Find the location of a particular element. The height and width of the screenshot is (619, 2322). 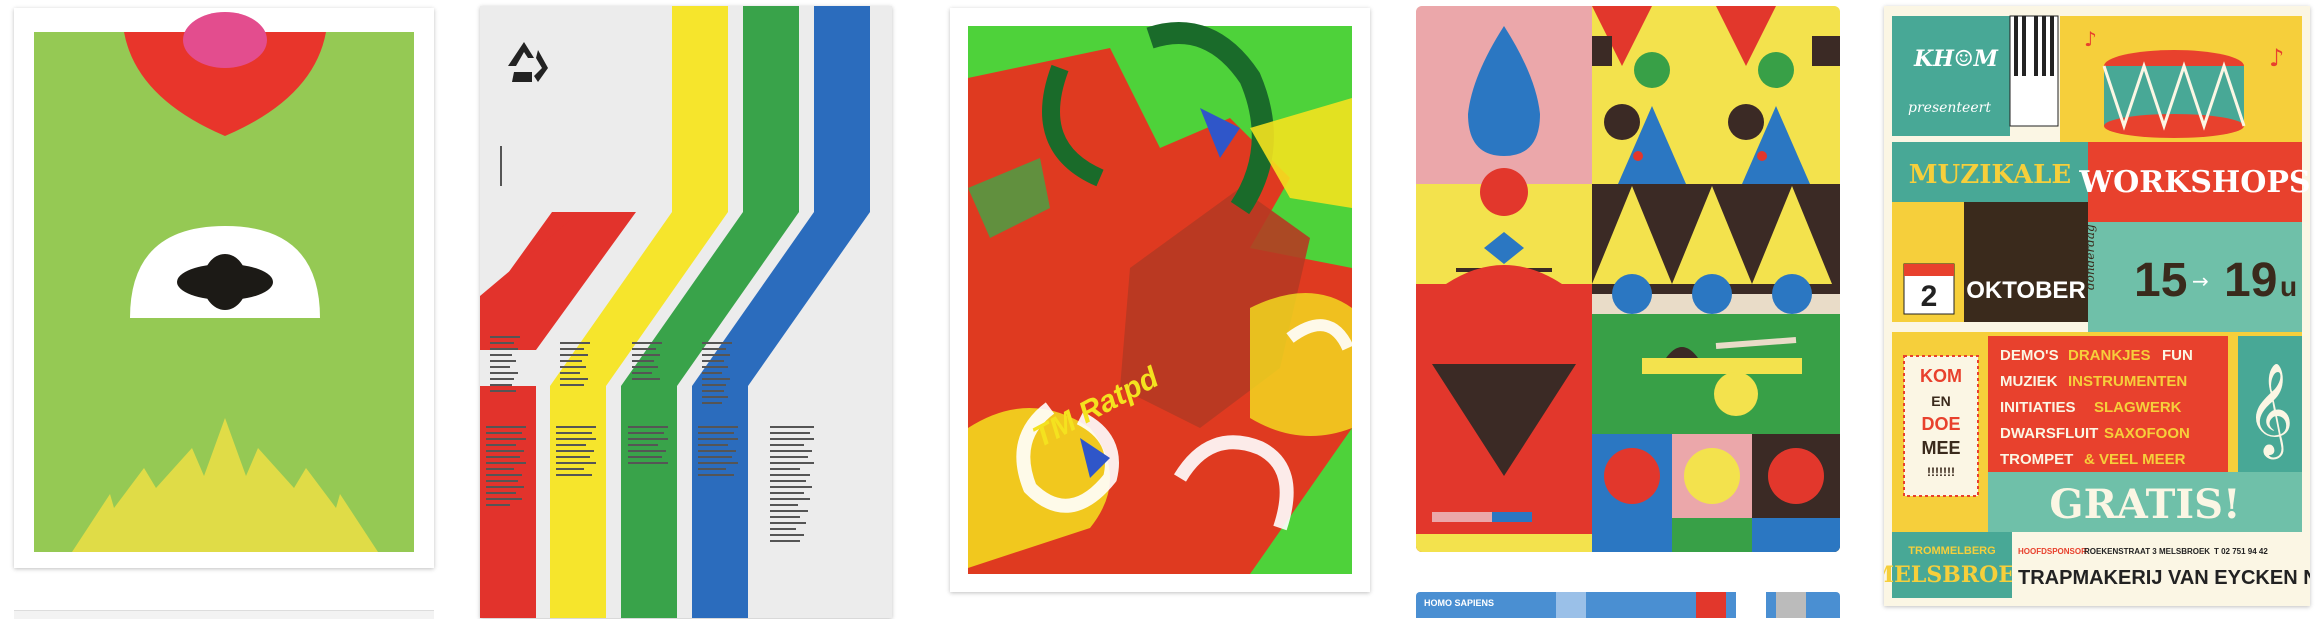

list-line-3-b: SLAGWERK is located at coordinates (2138, 407).